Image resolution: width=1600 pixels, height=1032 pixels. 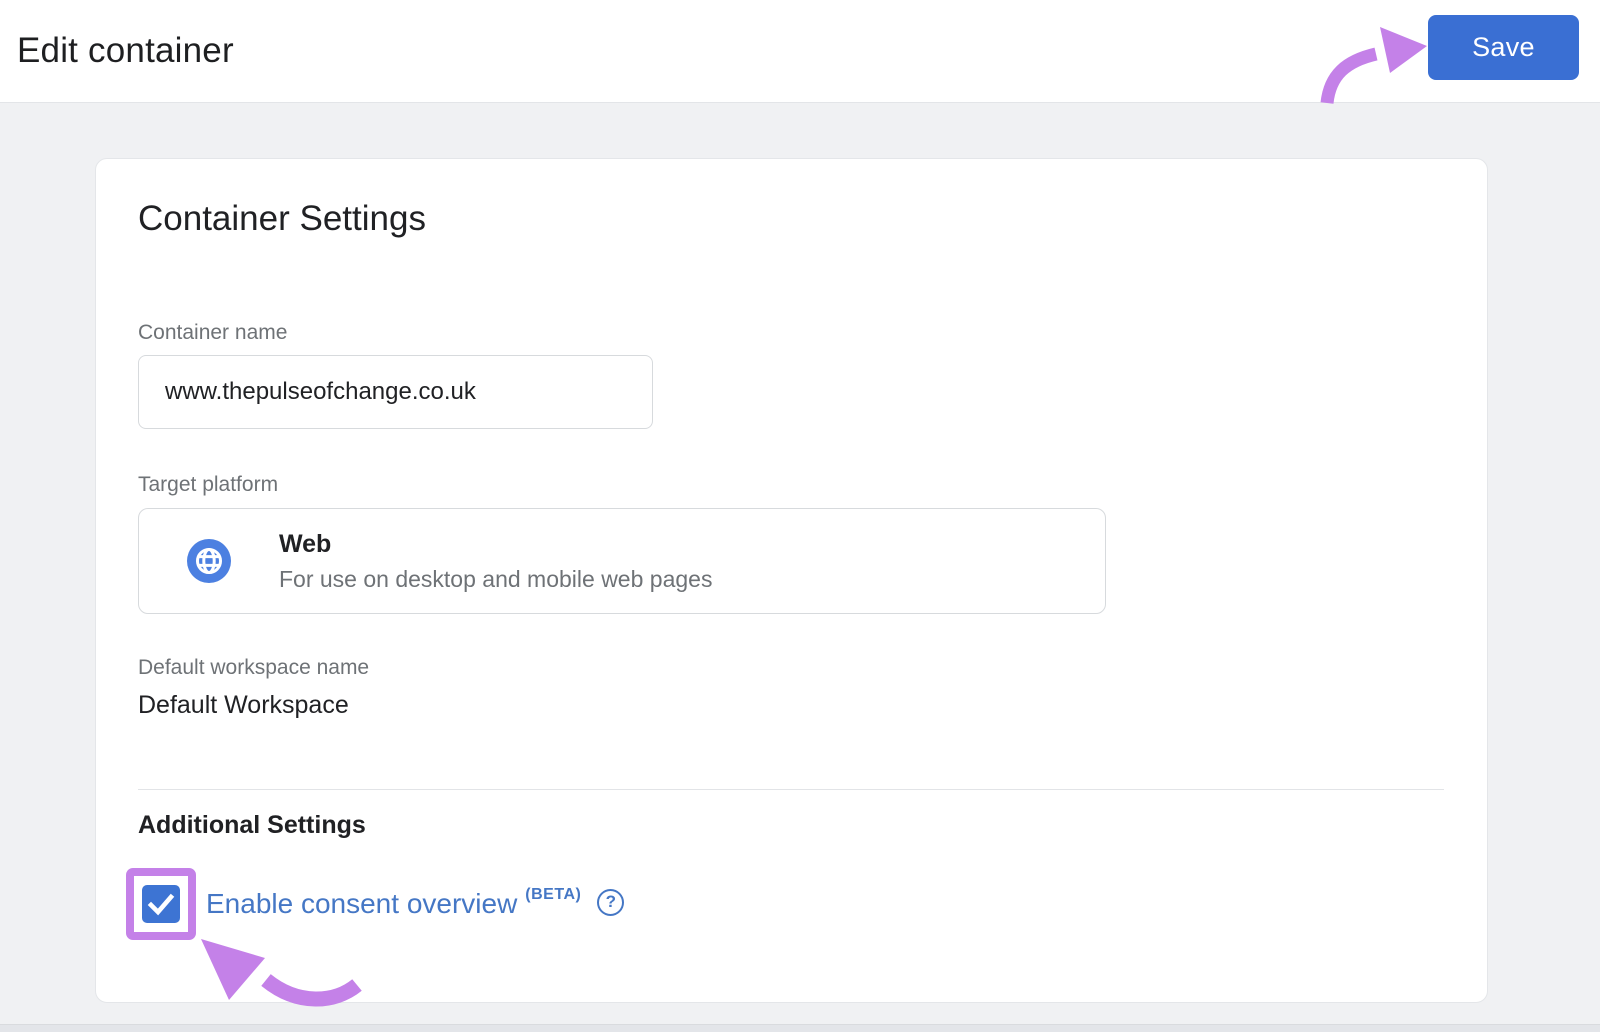 What do you see at coordinates (791, 789) in the screenshot?
I see `section-divider` at bounding box center [791, 789].